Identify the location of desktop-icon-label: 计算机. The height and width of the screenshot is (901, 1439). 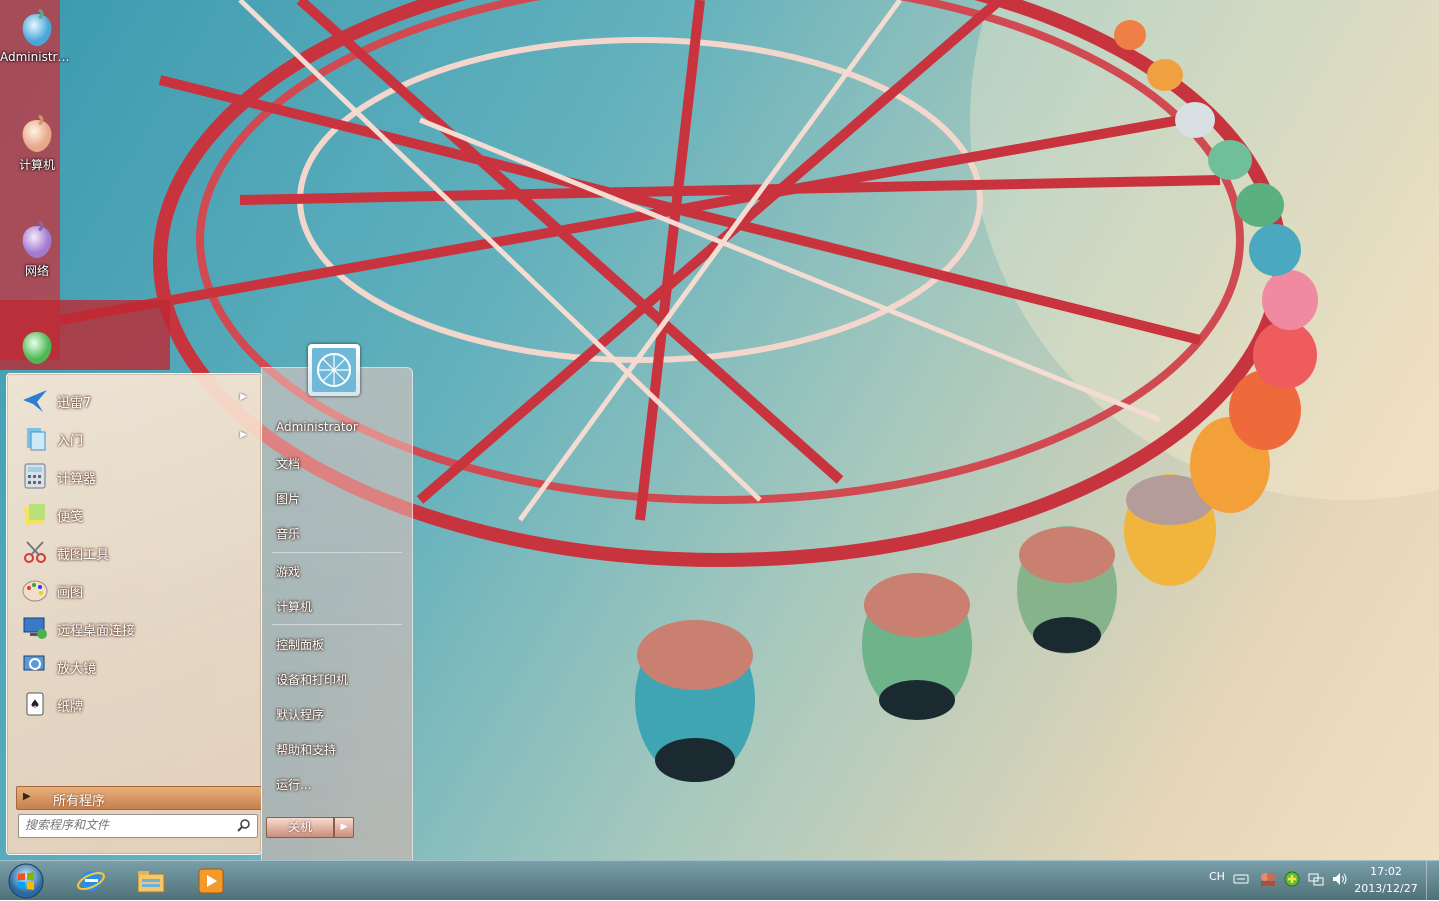
(36, 165).